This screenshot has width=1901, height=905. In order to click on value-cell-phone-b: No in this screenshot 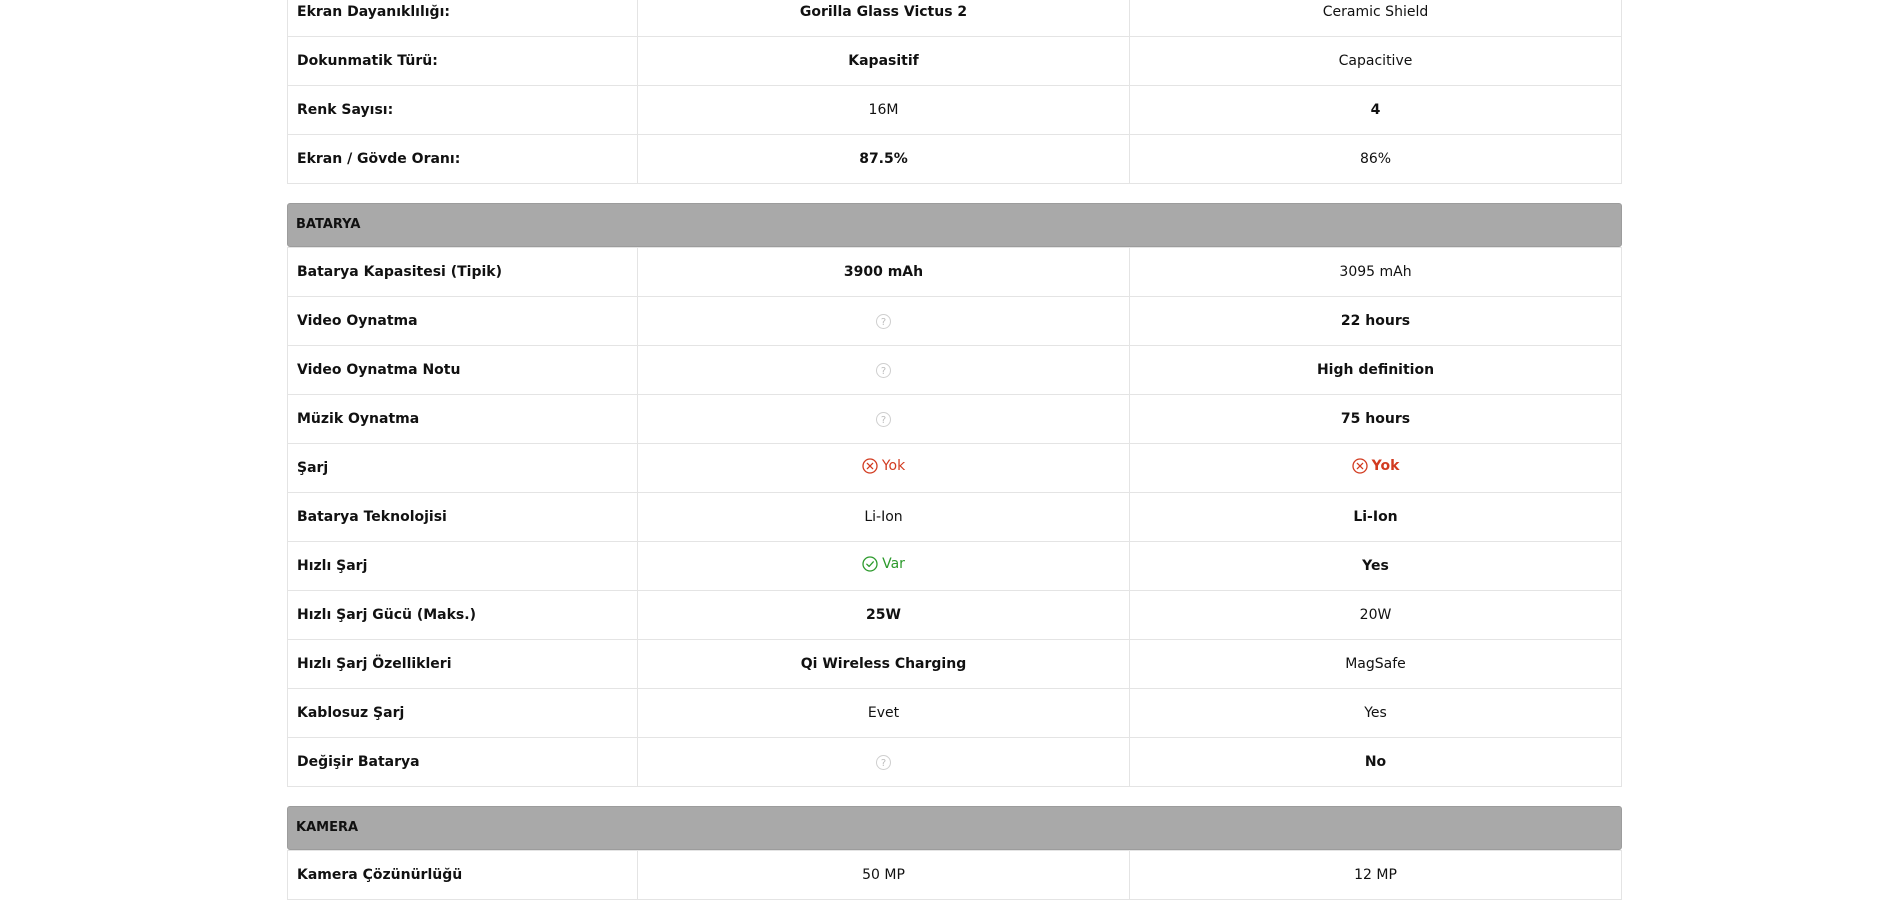, I will do `click(1375, 762)`.